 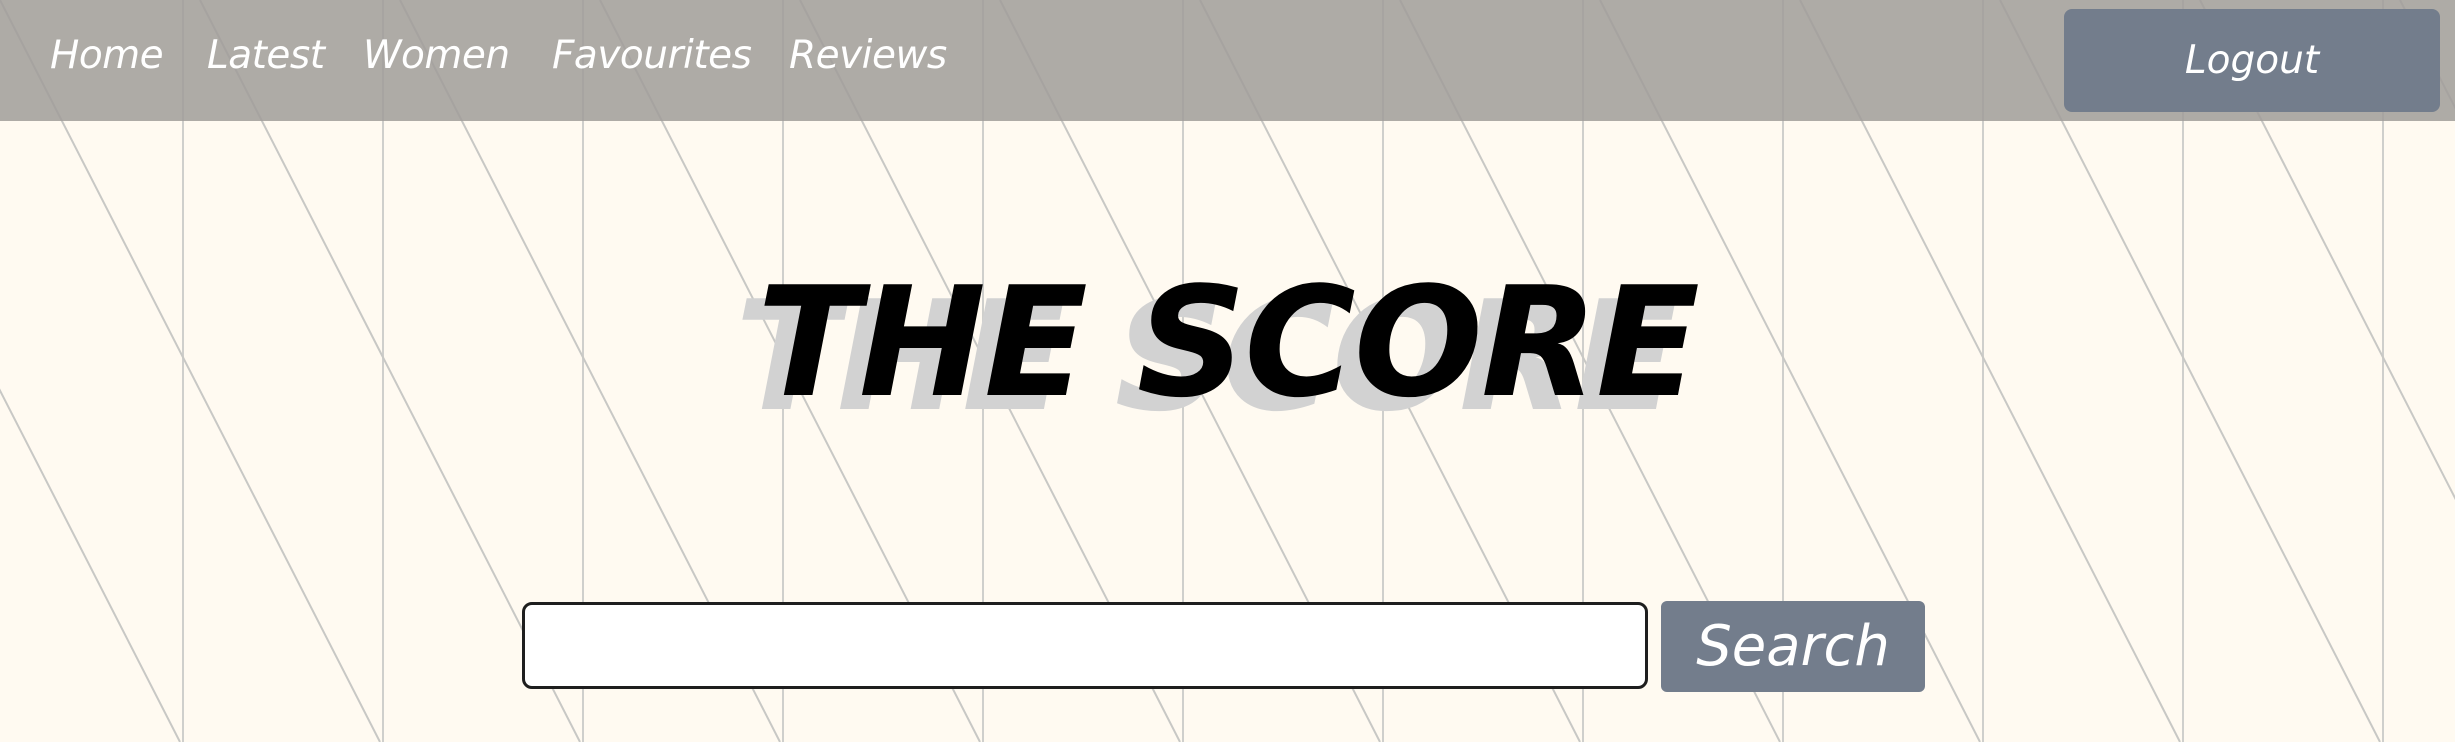 What do you see at coordinates (436, 56) in the screenshot?
I see `nav-link-women: Women` at bounding box center [436, 56].